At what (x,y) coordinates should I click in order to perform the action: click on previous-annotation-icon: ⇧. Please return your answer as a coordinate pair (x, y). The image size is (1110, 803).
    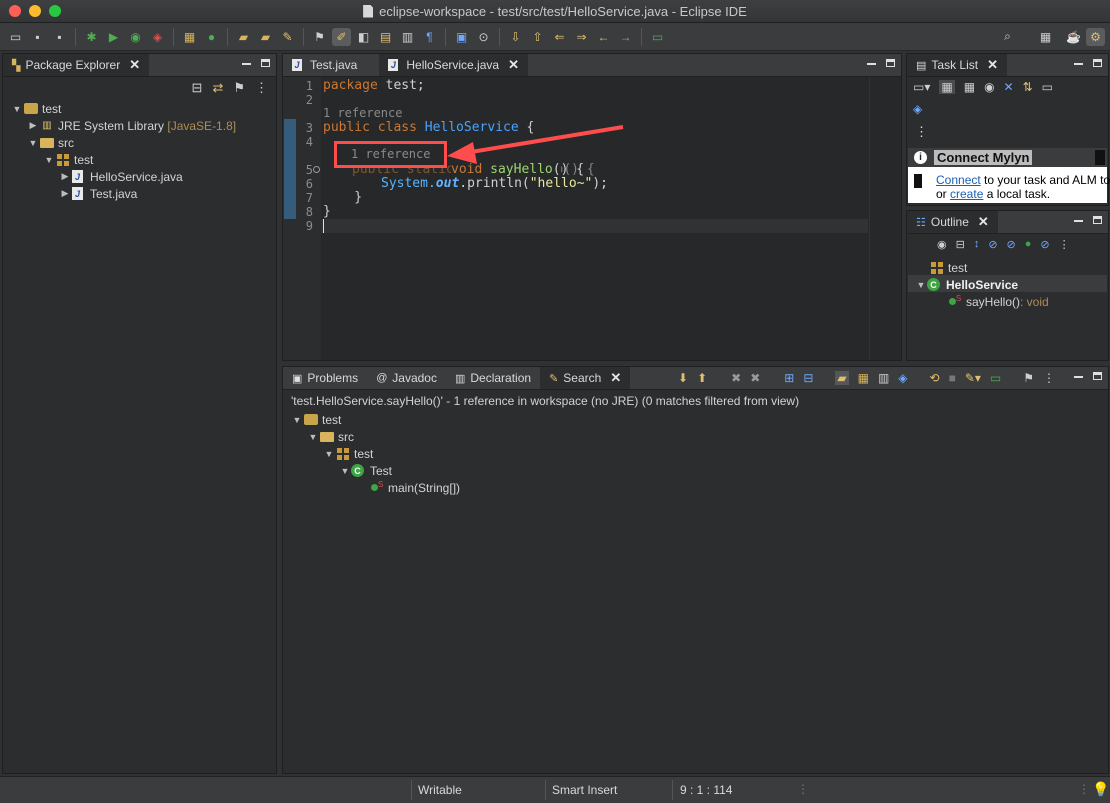
    Looking at the image, I should click on (537, 37).